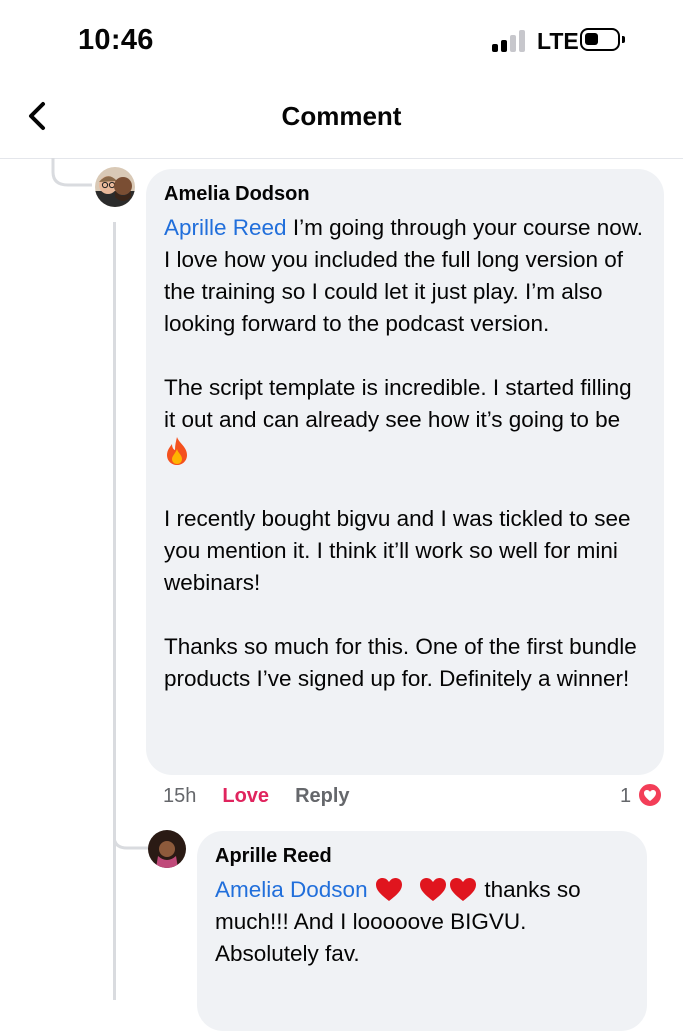 The height and width of the screenshot is (1031, 683). I want to click on comment-actions: 15h Love Reply, so click(256, 796).